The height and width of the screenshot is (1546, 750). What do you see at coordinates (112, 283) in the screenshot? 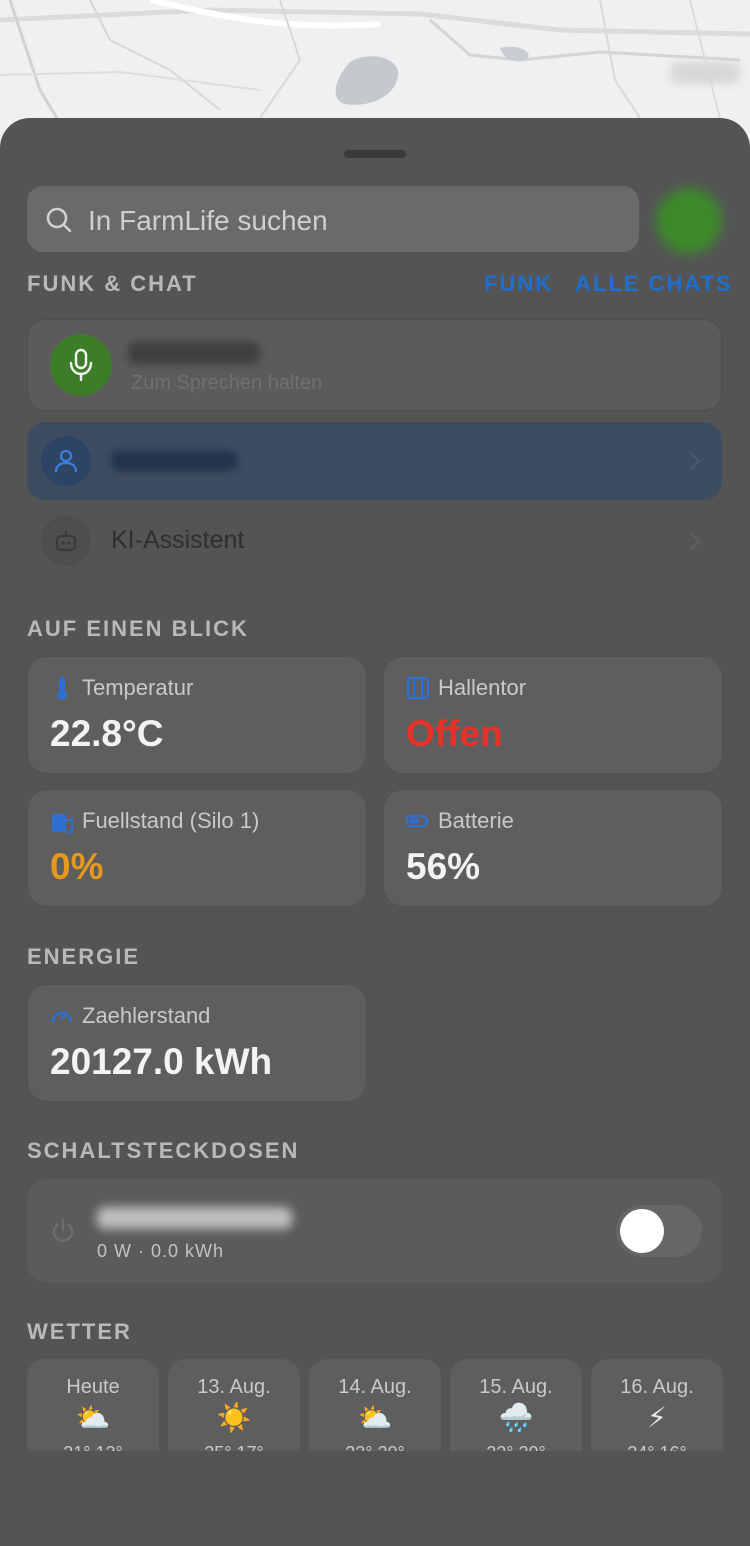
I see `section-title-funk-chat: FUNK & CHAT` at bounding box center [112, 283].